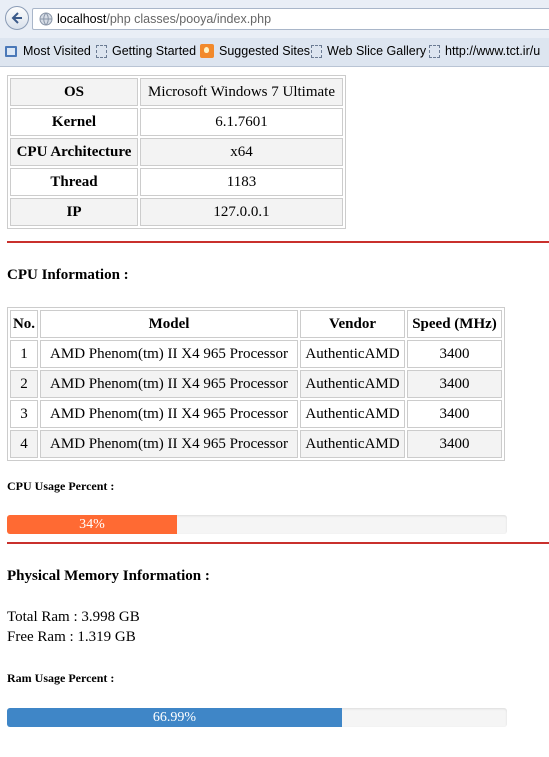  I want to click on row-value: 6.1.7601, so click(241, 122).